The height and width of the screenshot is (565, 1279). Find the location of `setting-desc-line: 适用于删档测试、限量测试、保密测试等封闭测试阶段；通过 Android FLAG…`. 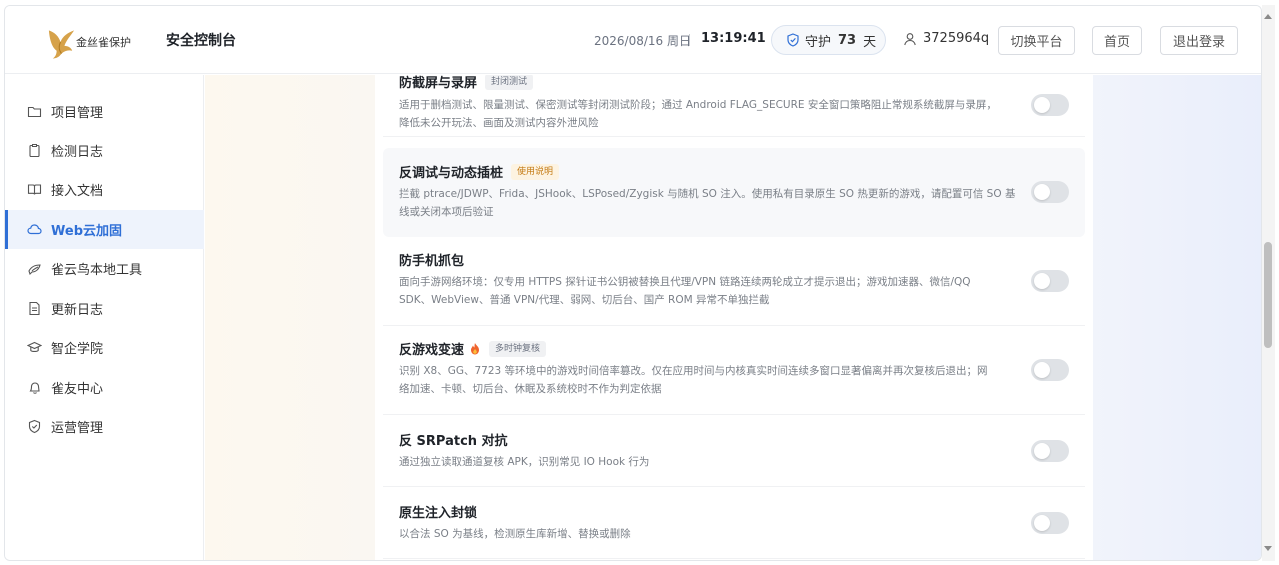

setting-desc-line: 适用于删档测试、限量测试、保密测试等封闭测试阶段；通过 Android FLAG… is located at coordinates (698, 105).